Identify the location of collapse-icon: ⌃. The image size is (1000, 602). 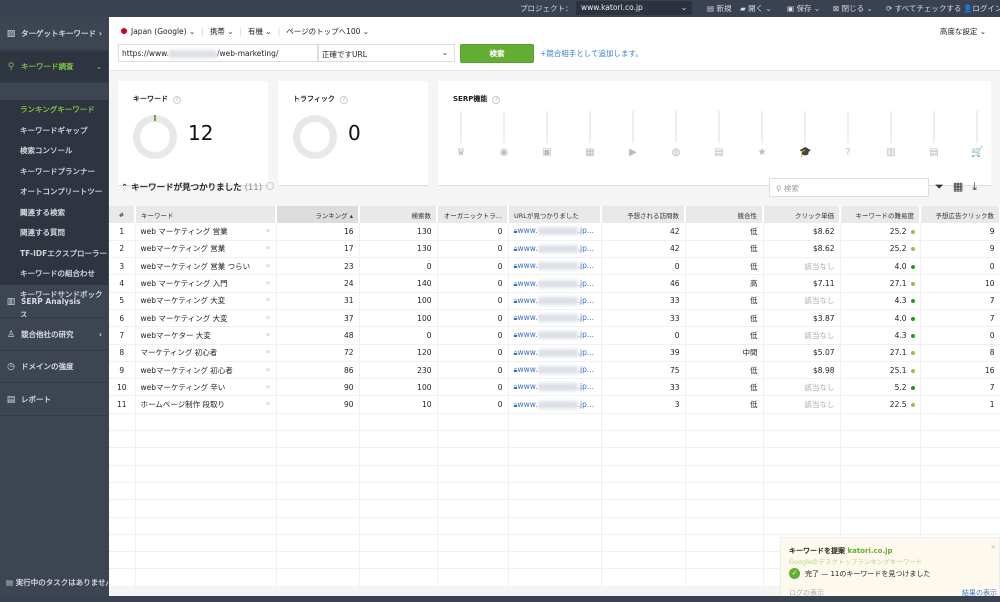
(126, 188).